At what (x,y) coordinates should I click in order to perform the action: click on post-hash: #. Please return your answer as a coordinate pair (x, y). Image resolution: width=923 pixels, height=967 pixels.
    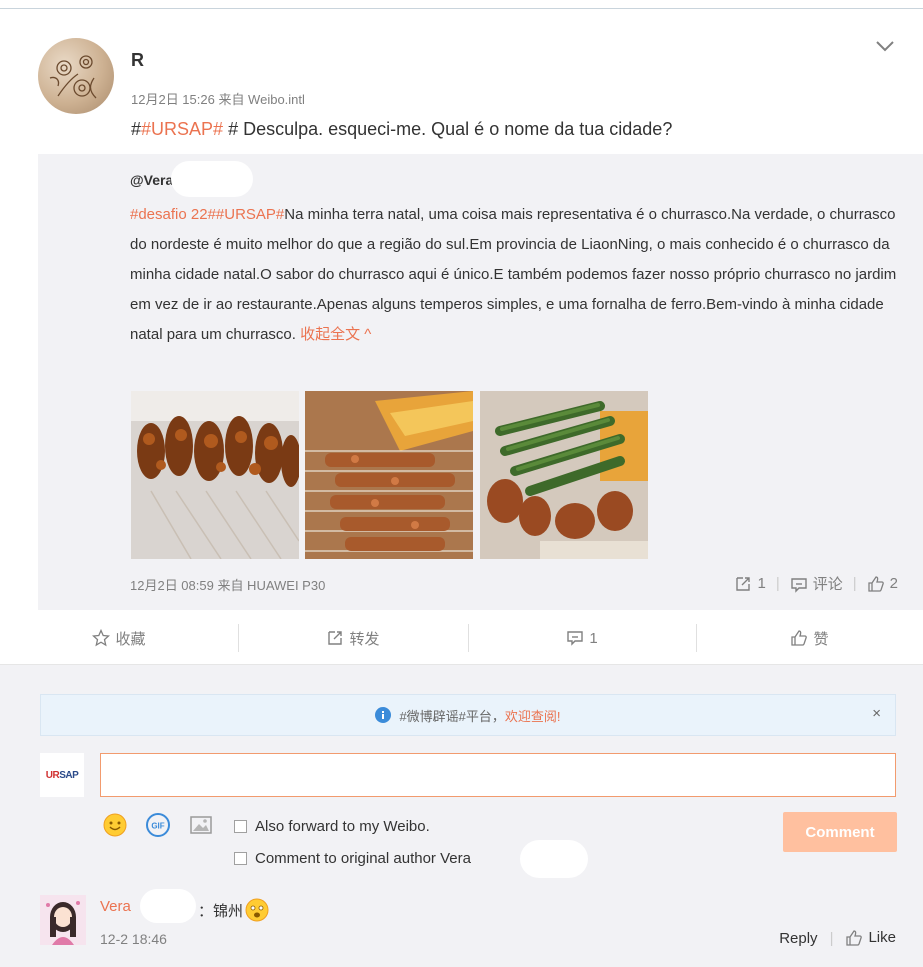
    Looking at the image, I should click on (136, 129).